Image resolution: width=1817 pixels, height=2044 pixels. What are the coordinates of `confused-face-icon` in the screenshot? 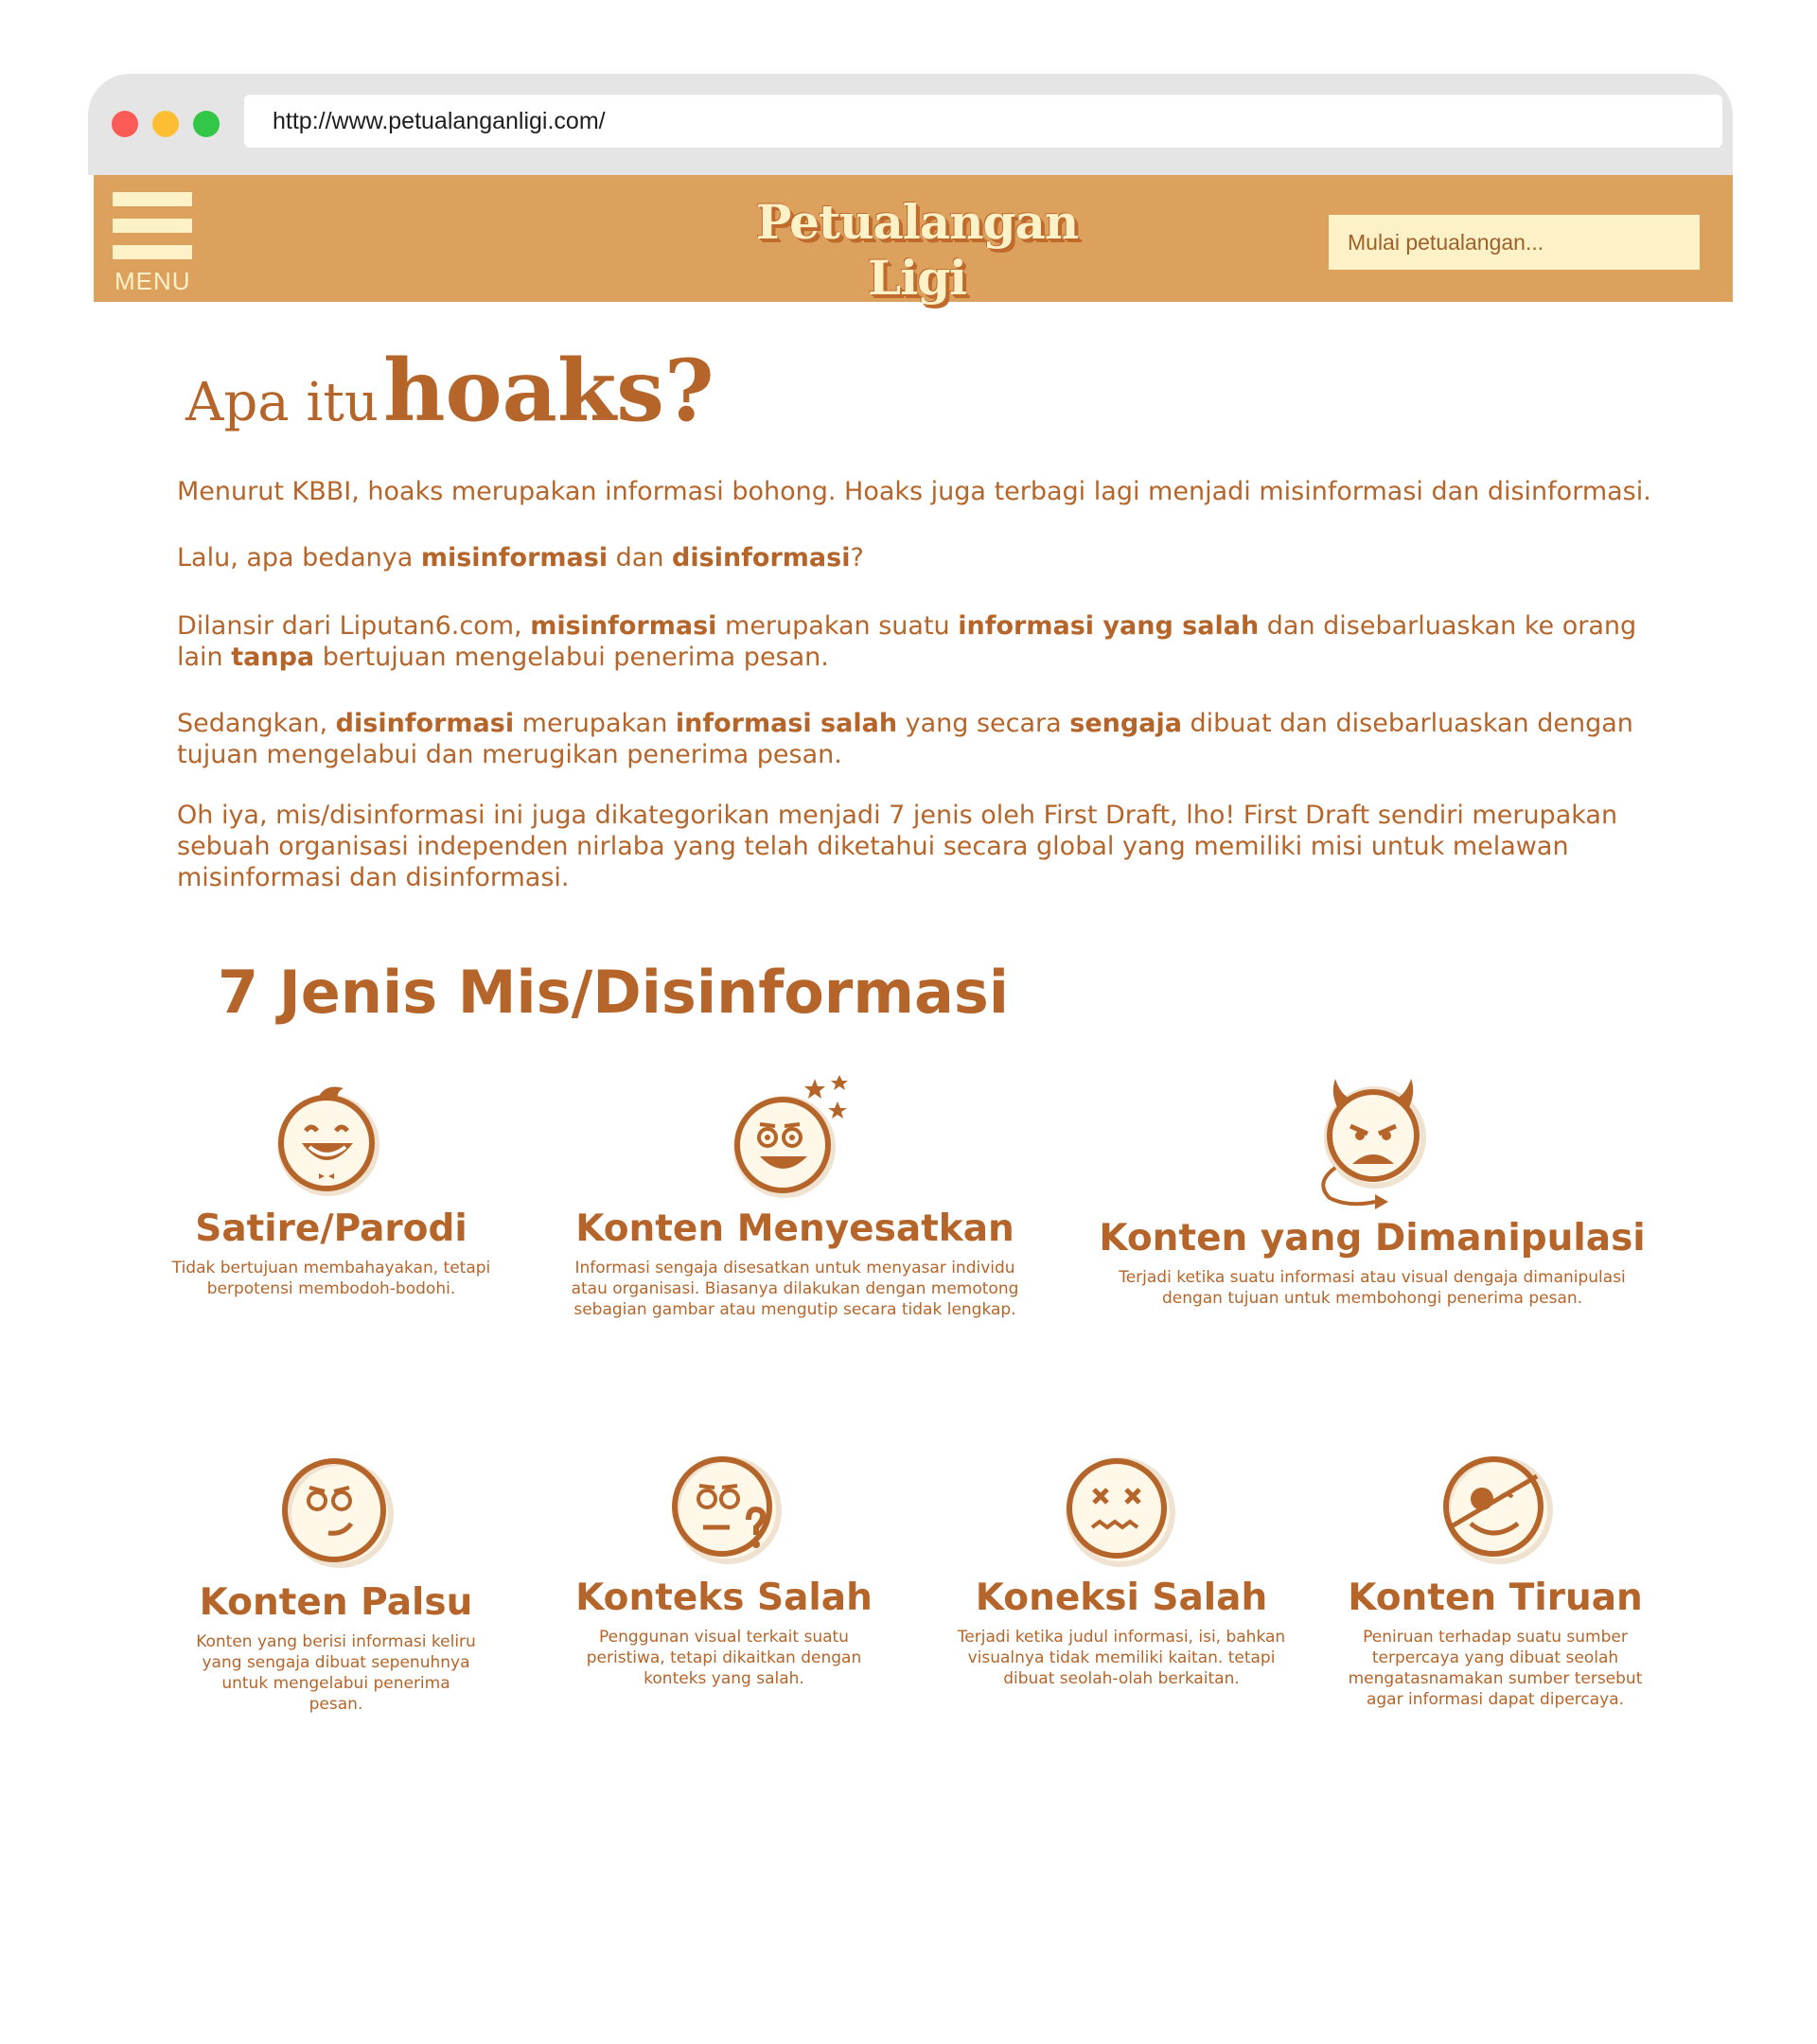 It's located at (727, 1510).